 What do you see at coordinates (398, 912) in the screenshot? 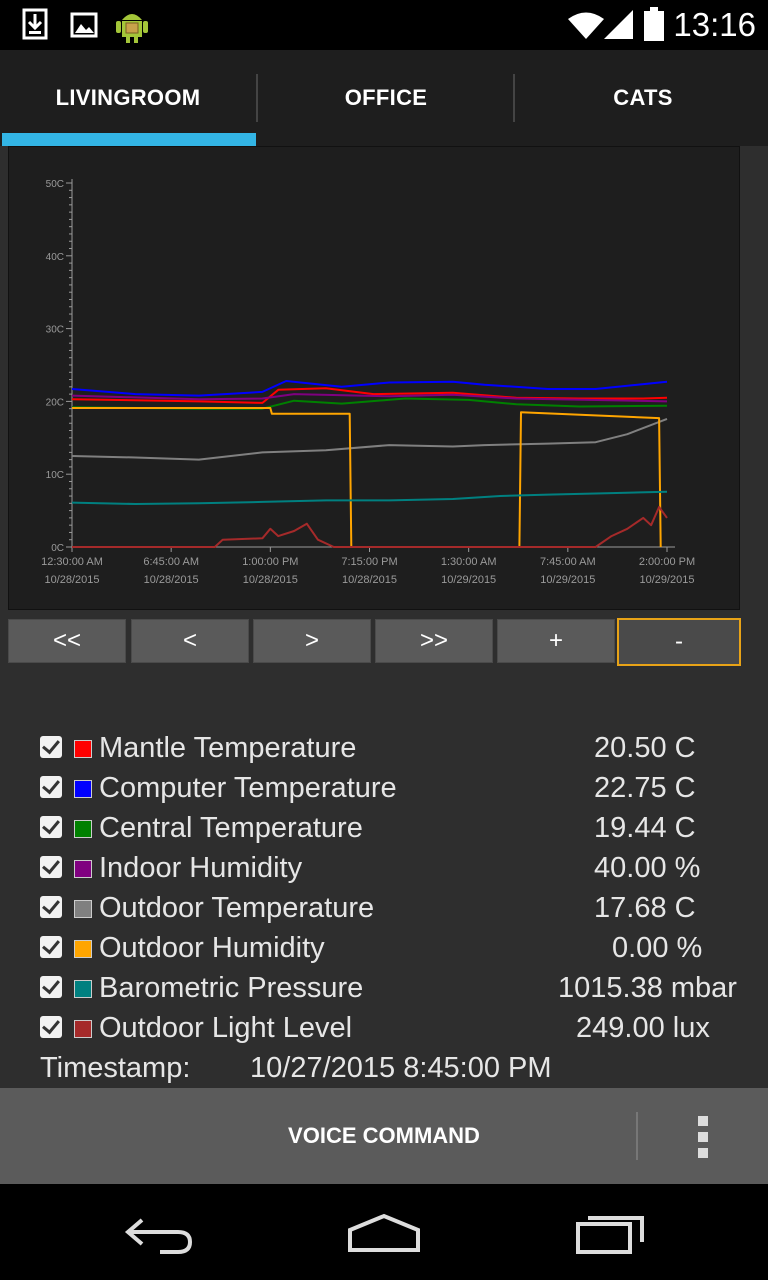
I see `legend-row: Outdoor Temperature 17.68 C` at bounding box center [398, 912].